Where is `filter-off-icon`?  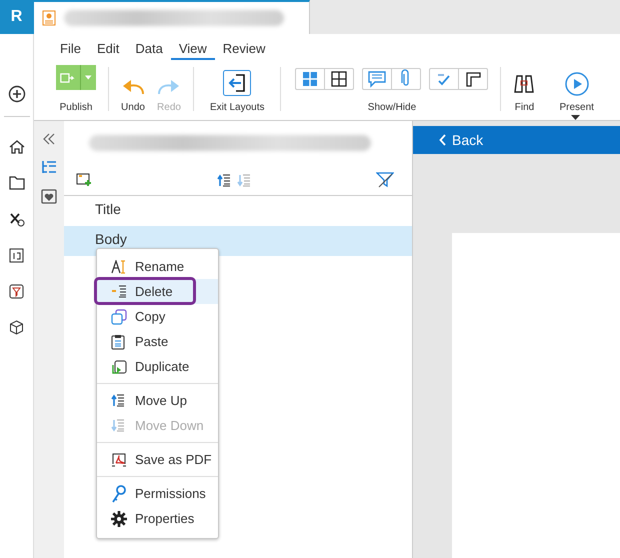
filter-off-icon is located at coordinates (385, 180).